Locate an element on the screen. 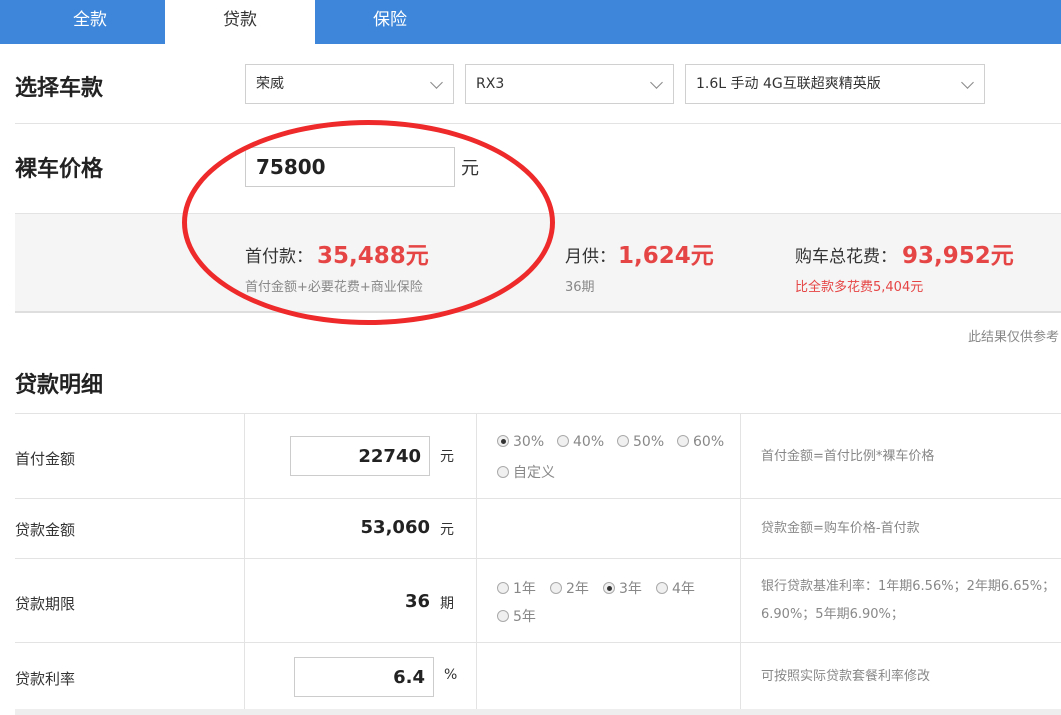 The image size is (1061, 715). table-row: 贷款利率 % 可按照实际贷款套餐利率修改 is located at coordinates (538, 676).